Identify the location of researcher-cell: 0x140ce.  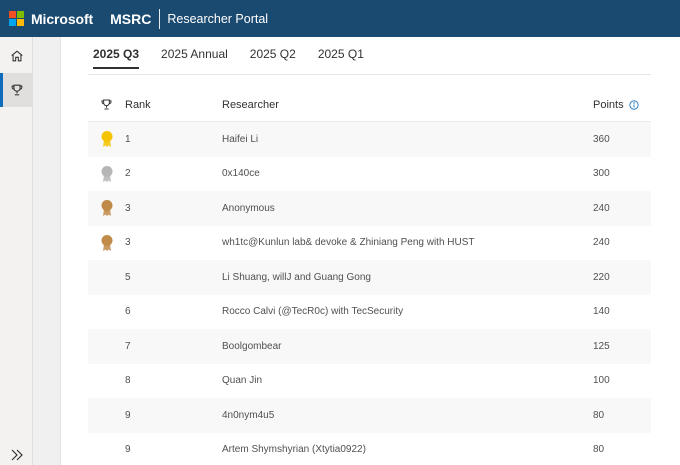
(241, 174).